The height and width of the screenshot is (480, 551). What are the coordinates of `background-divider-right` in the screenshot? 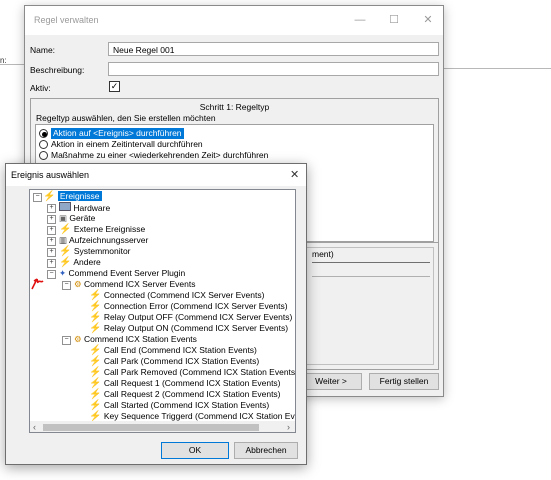 It's located at (495, 68).